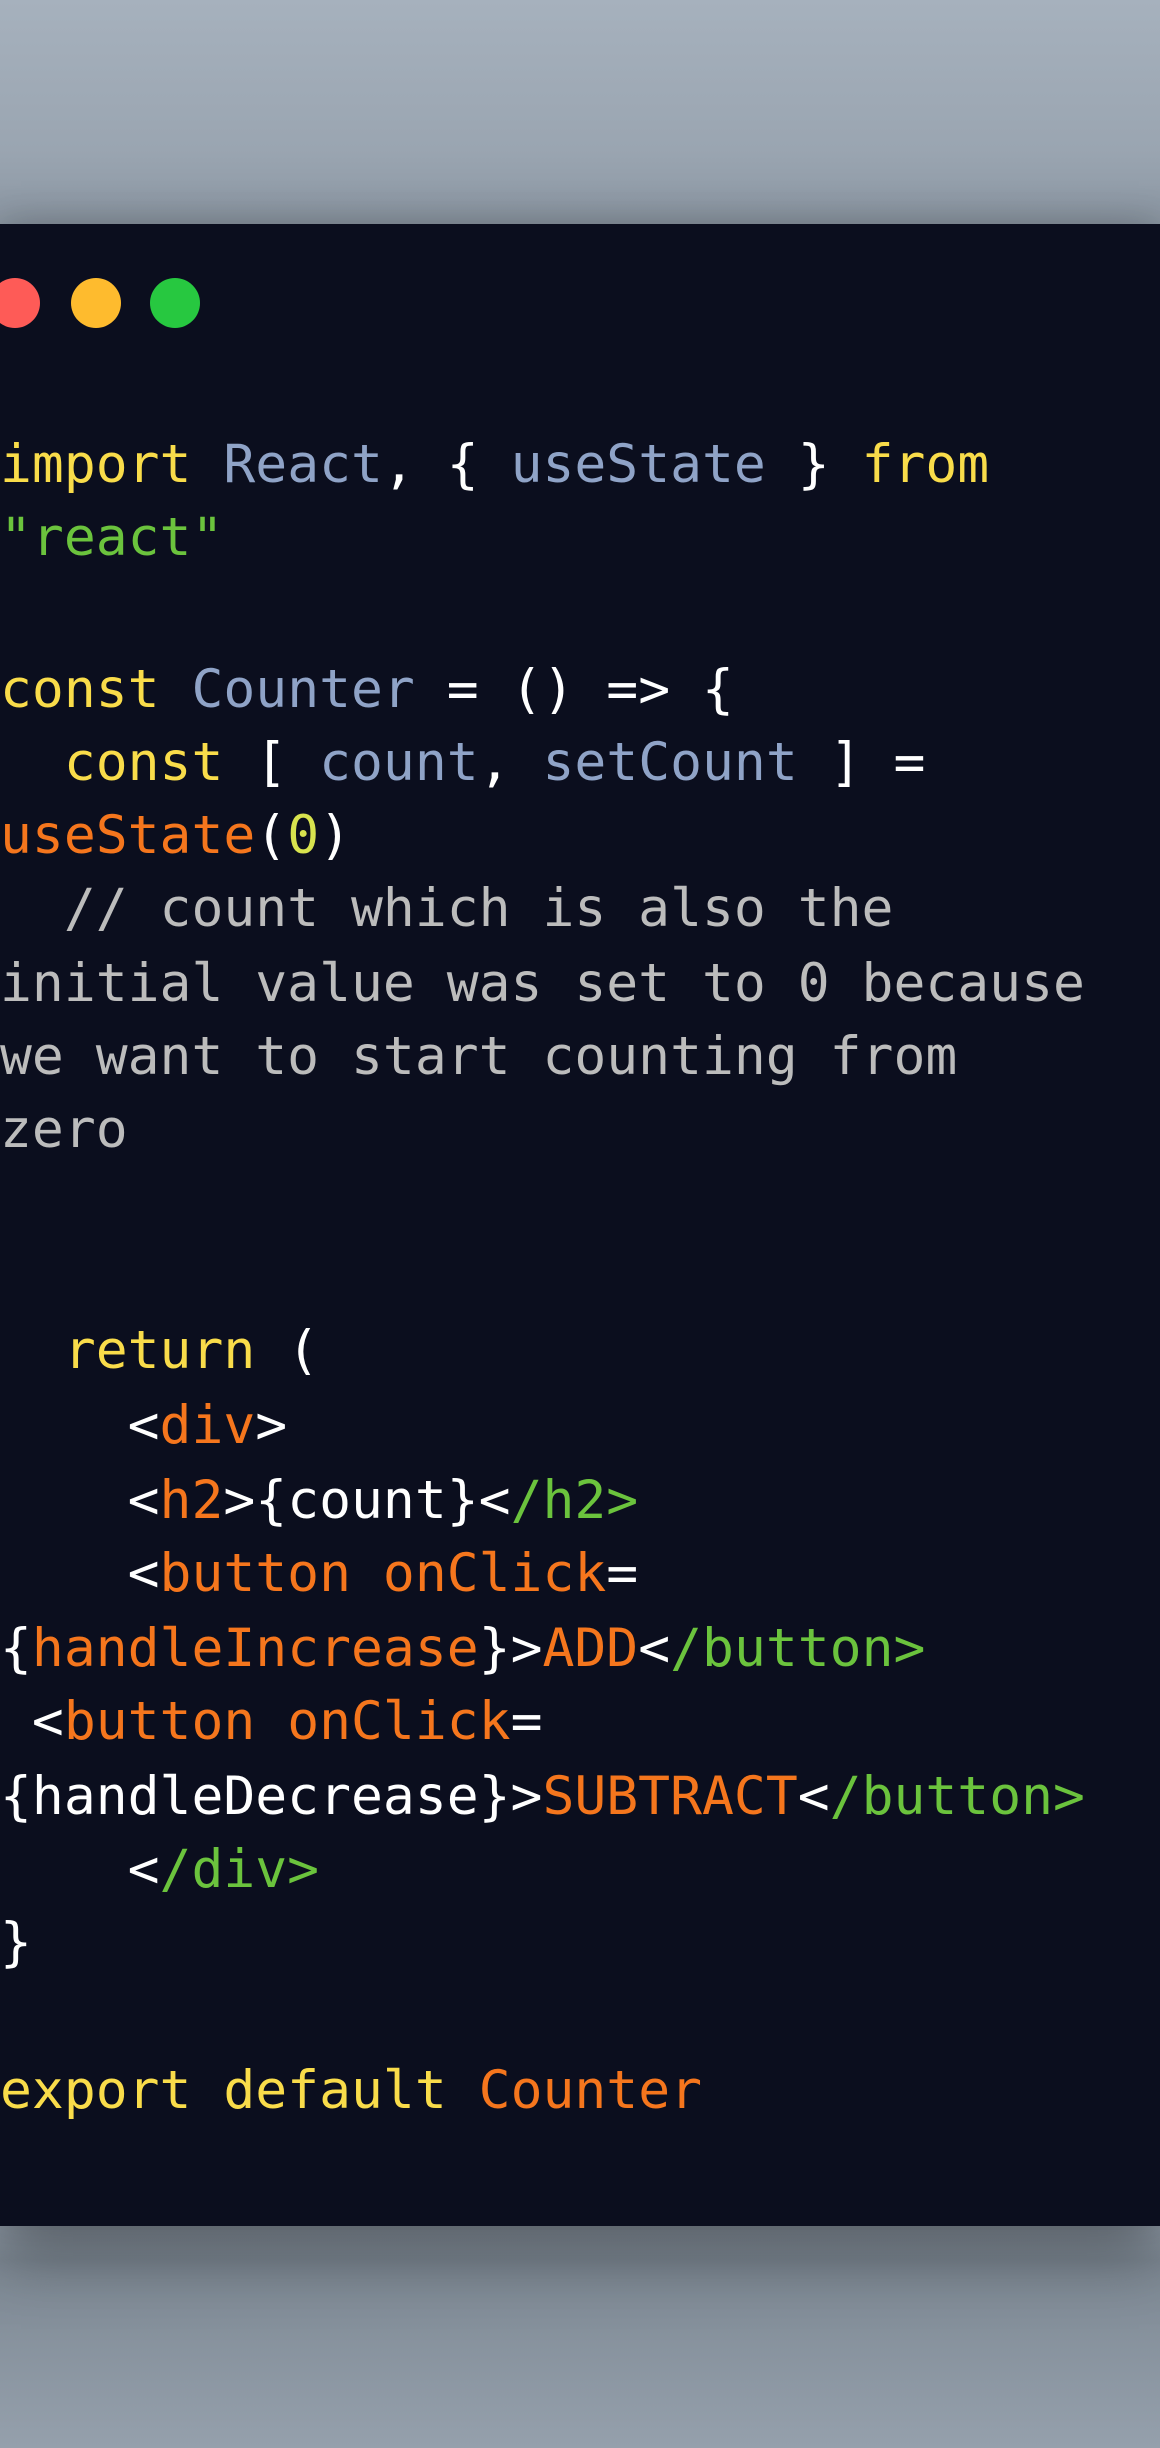 The height and width of the screenshot is (2448, 1160). What do you see at coordinates (16, 1648) in the screenshot?
I see `code-token-plain: {` at bounding box center [16, 1648].